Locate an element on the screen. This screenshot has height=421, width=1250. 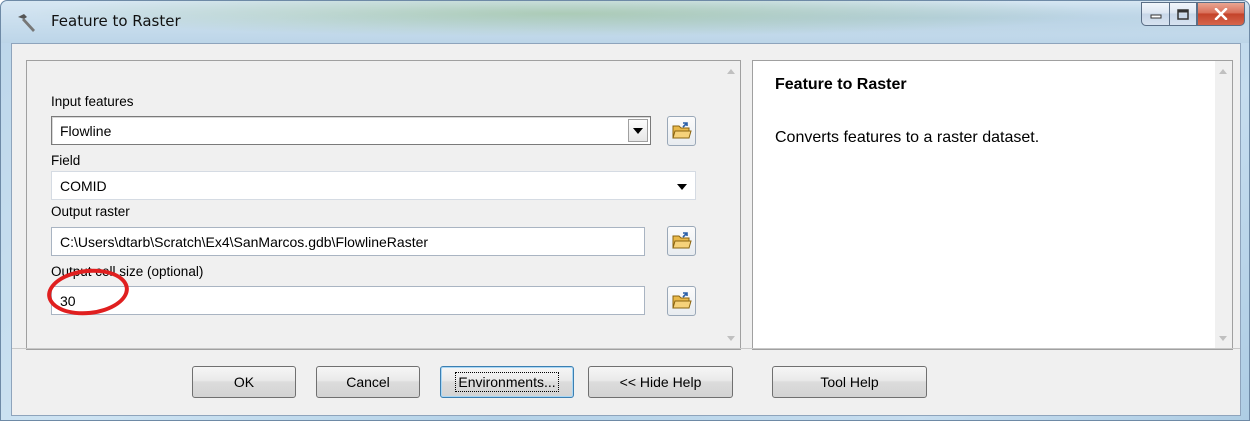
title-bar: Feature to Raster is located at coordinates (625, 22).